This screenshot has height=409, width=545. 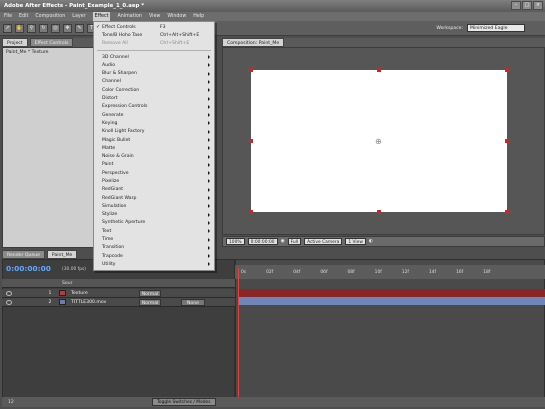 What do you see at coordinates (154, 90) in the screenshot?
I see `menu-item-category: Color Correction` at bounding box center [154, 90].